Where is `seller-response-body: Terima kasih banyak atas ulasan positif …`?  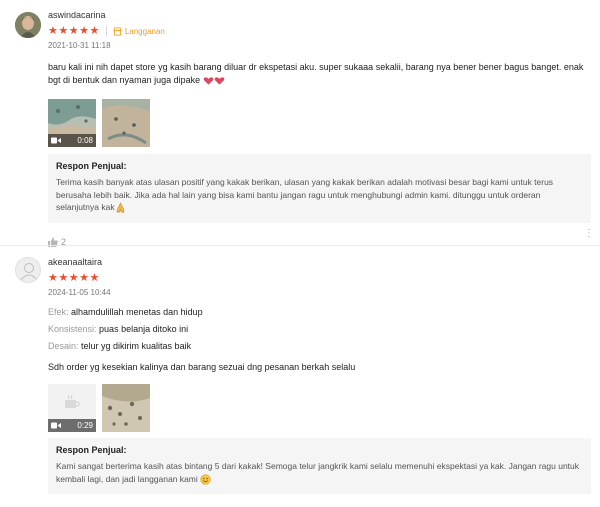
seller-response-body: Terima kasih banyak atas ulasan positif … is located at coordinates (319, 195).